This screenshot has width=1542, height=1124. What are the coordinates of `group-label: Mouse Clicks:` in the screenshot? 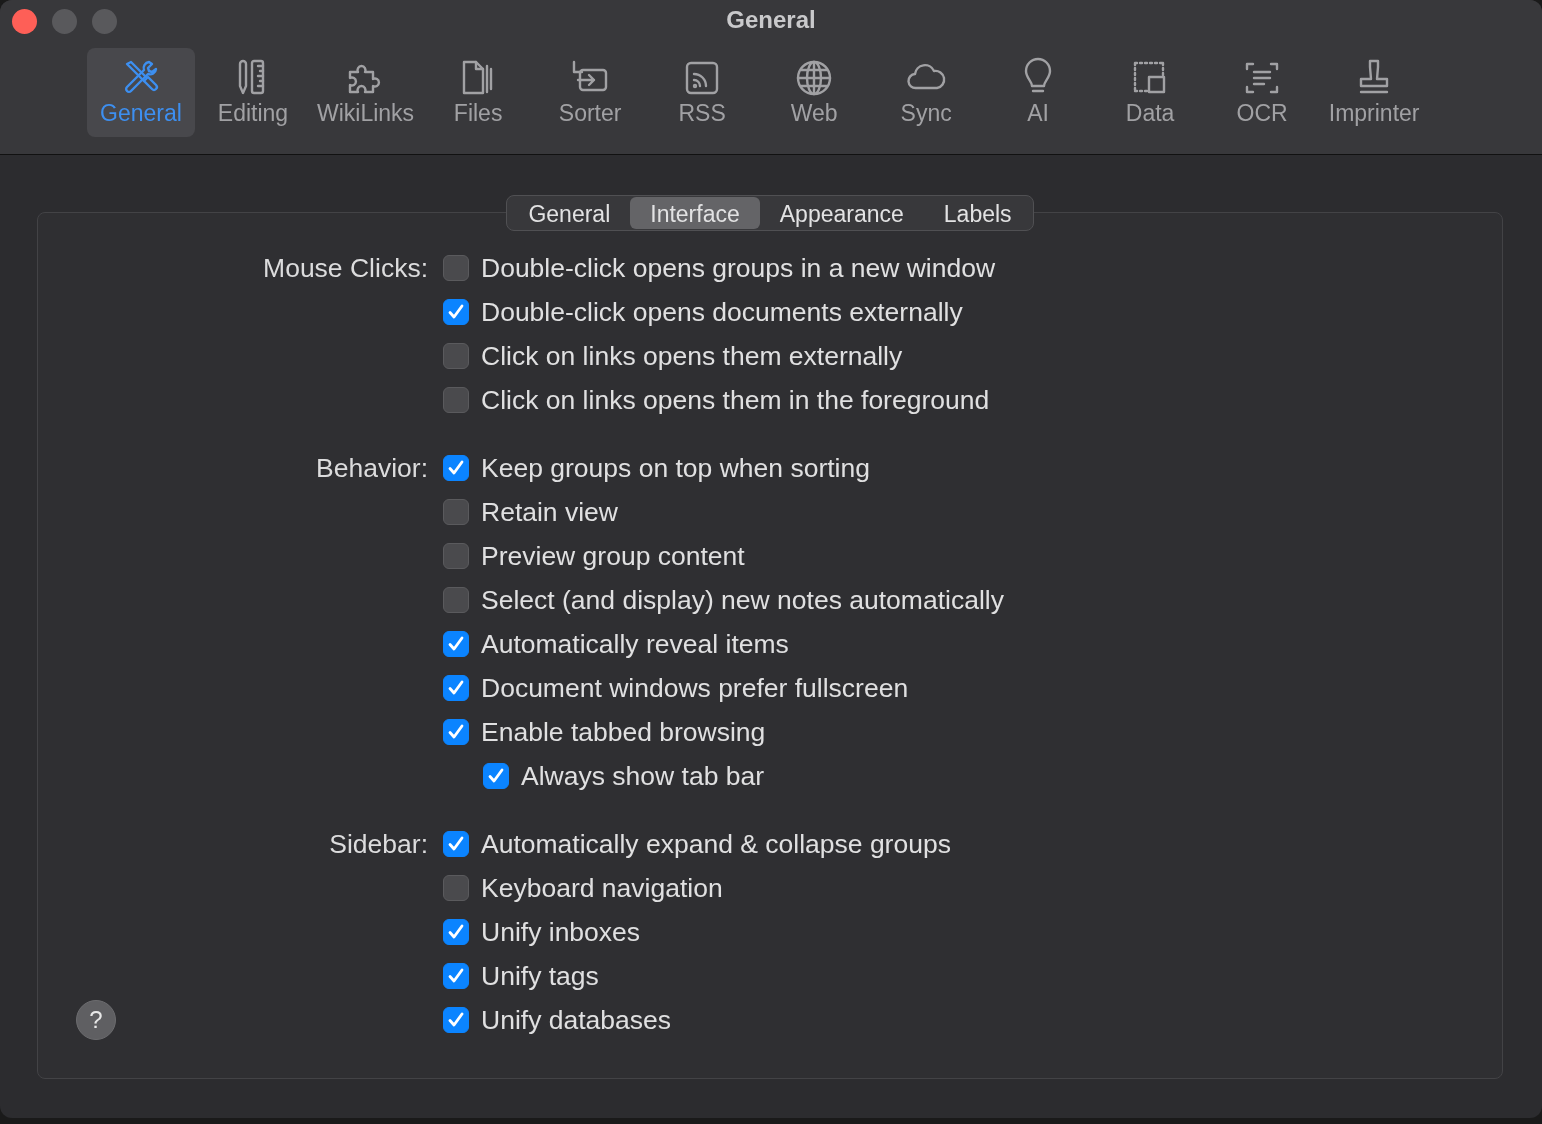 It's located at (345, 268).